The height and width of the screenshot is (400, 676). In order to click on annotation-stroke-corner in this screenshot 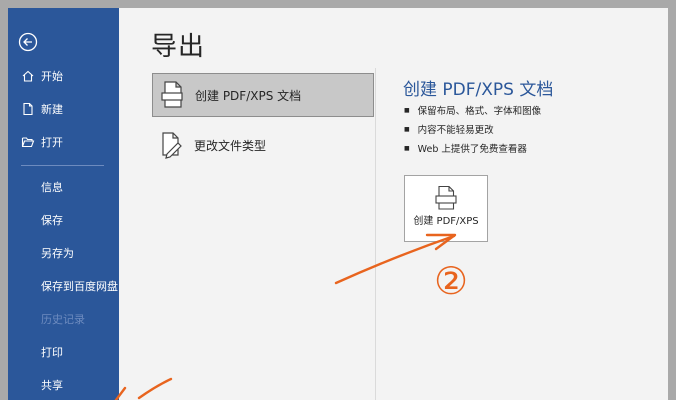, I will do `click(120, 393)`.